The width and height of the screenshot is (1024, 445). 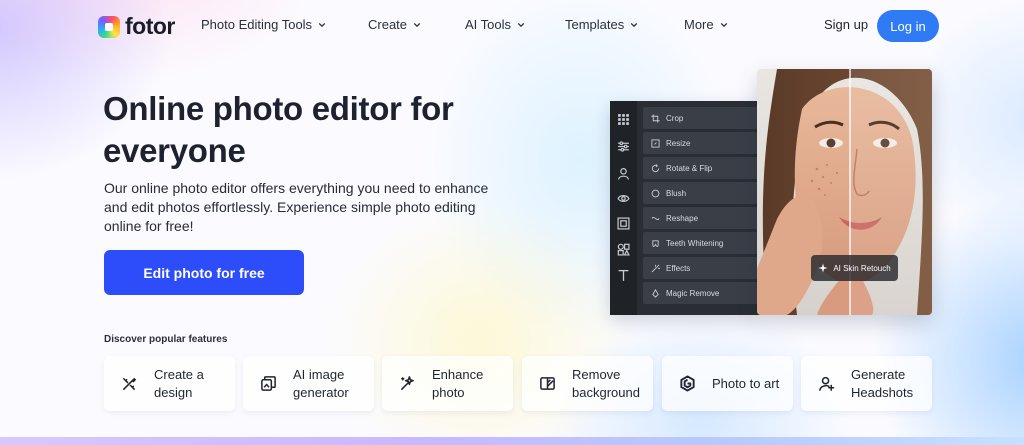 I want to click on menu-label: Photo Editing Tools, so click(x=257, y=24).